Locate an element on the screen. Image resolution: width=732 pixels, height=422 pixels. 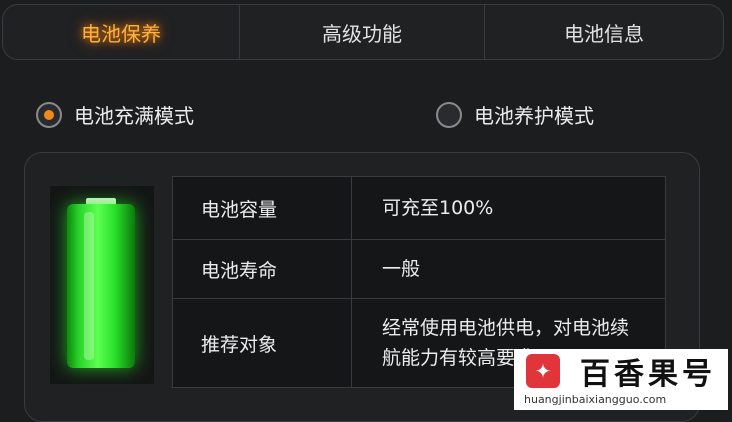
radio-full-charge-mode: 电池充满模式 is located at coordinates (115, 114).